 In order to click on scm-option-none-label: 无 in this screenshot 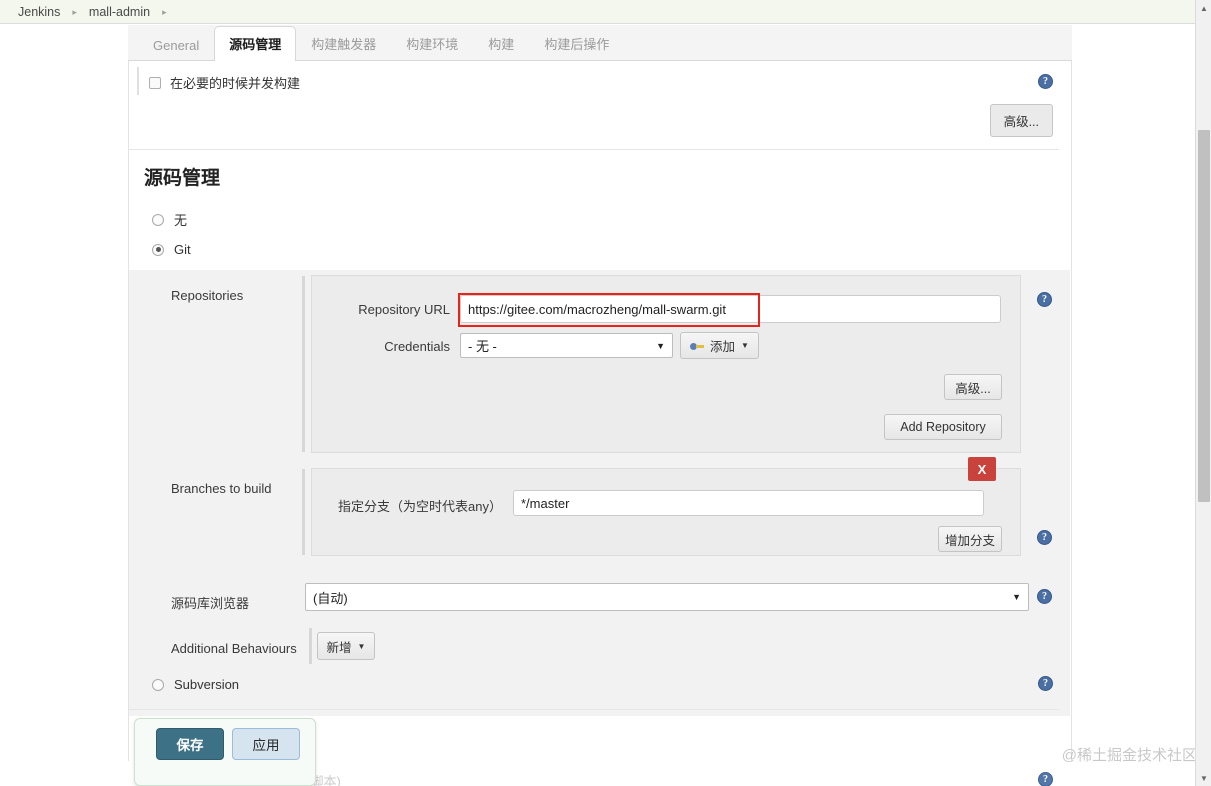, I will do `click(181, 220)`.